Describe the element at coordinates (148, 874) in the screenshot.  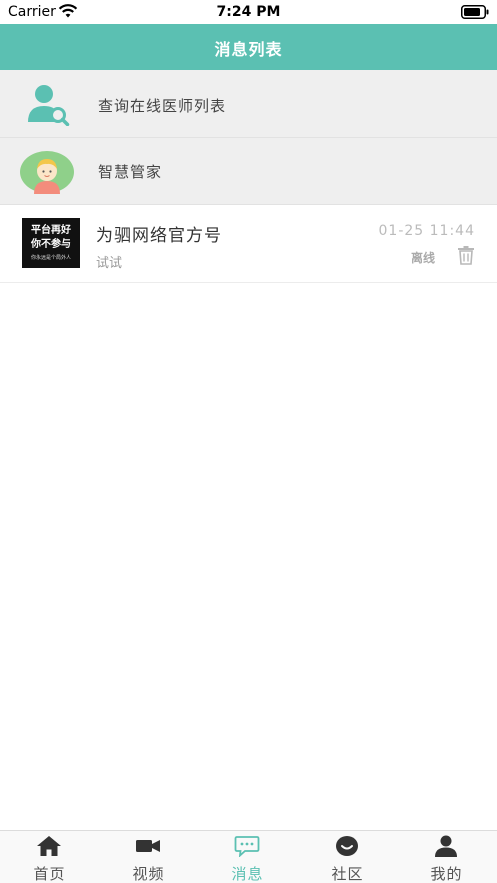
I see `tab-label: 视频` at that location.